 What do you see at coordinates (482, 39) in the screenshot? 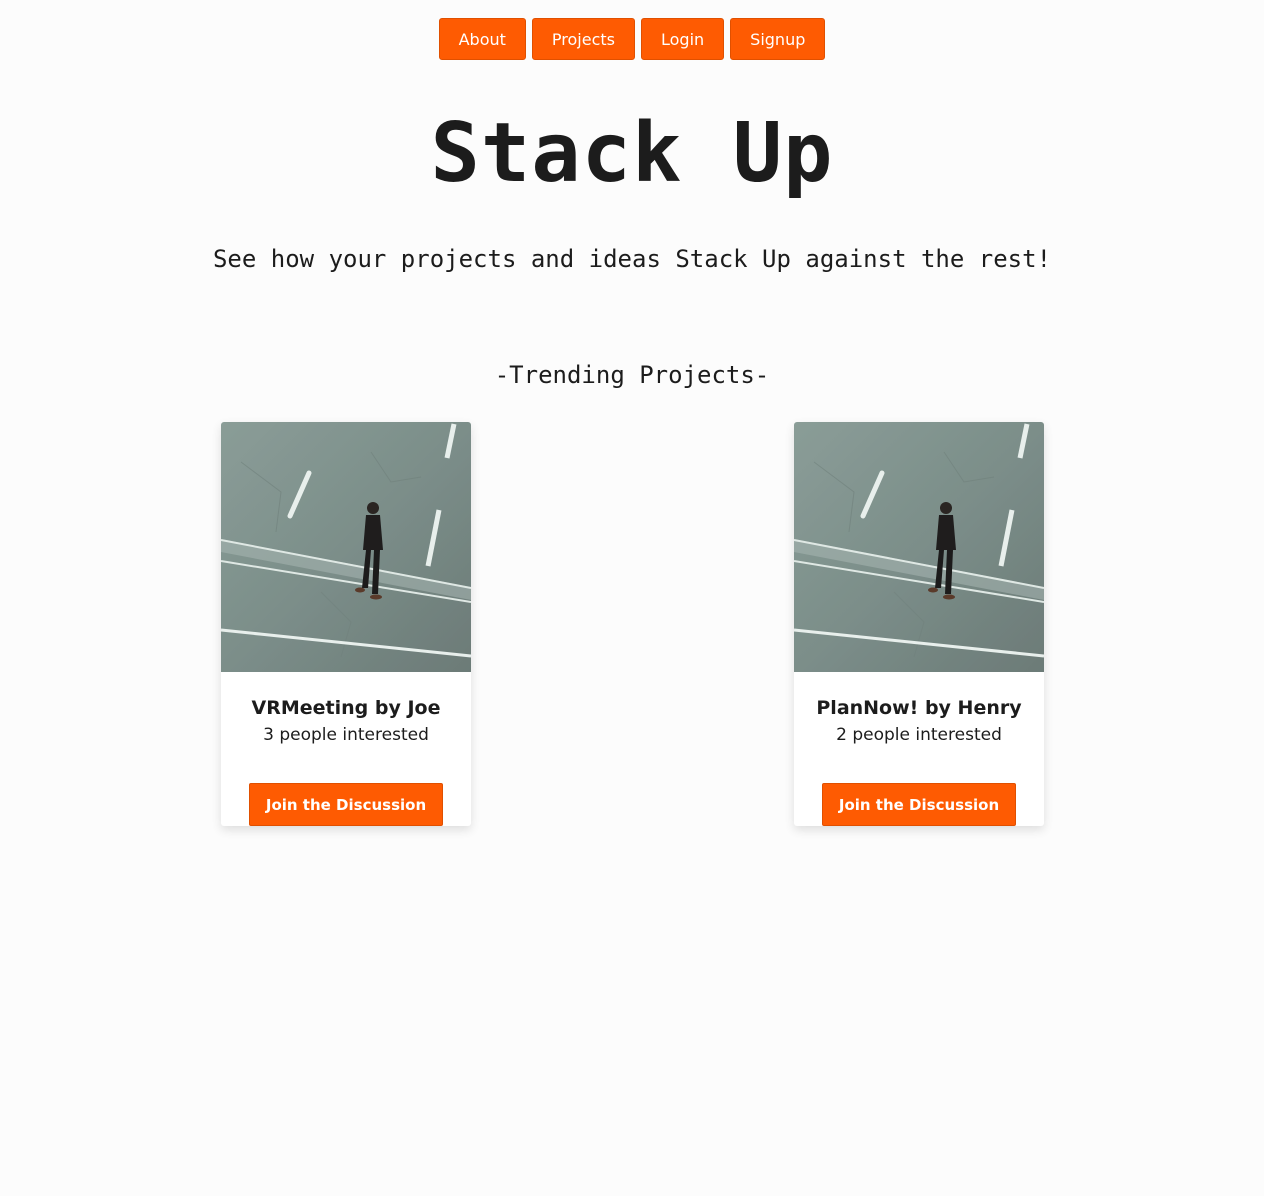
I see `nav-about-button: About` at bounding box center [482, 39].